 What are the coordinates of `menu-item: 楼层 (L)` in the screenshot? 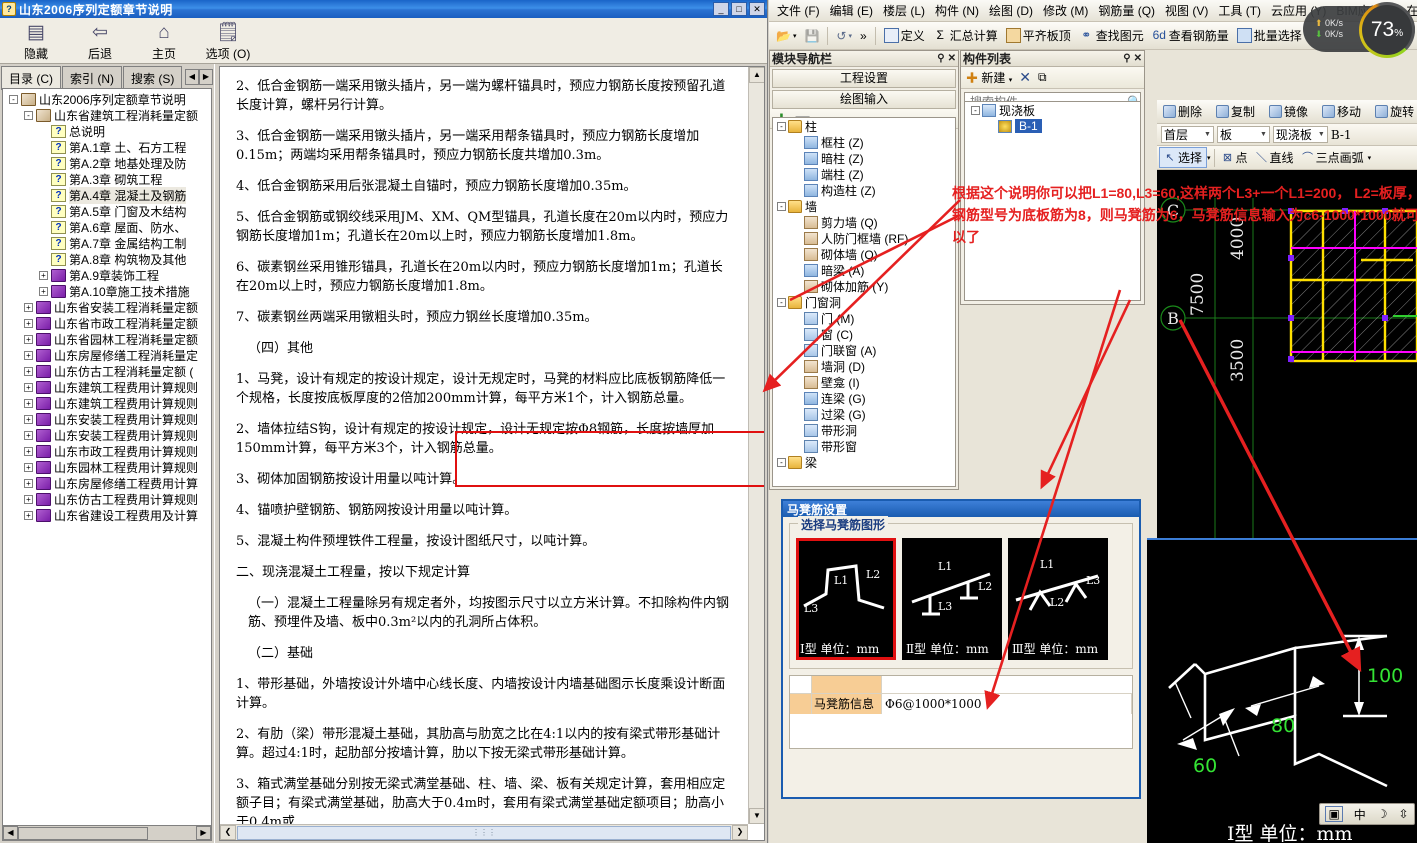 It's located at (904, 10).